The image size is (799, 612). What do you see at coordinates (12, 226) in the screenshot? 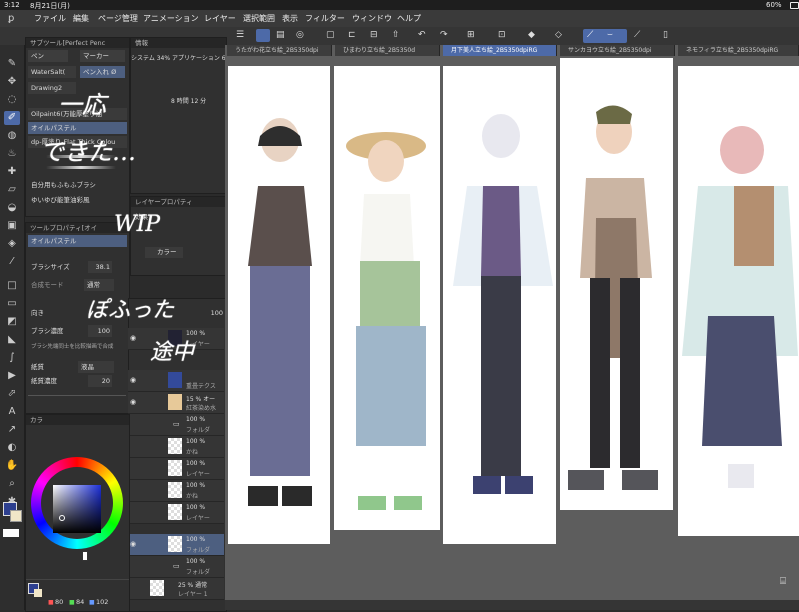
I see `gradient-tool-icon: ▣` at bounding box center [12, 226].